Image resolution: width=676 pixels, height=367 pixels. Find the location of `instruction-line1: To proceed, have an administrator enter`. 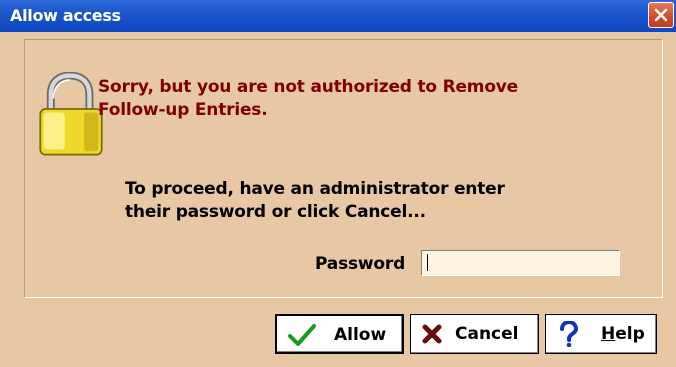

instruction-line1: To proceed, have an administrator enter is located at coordinates (315, 189).